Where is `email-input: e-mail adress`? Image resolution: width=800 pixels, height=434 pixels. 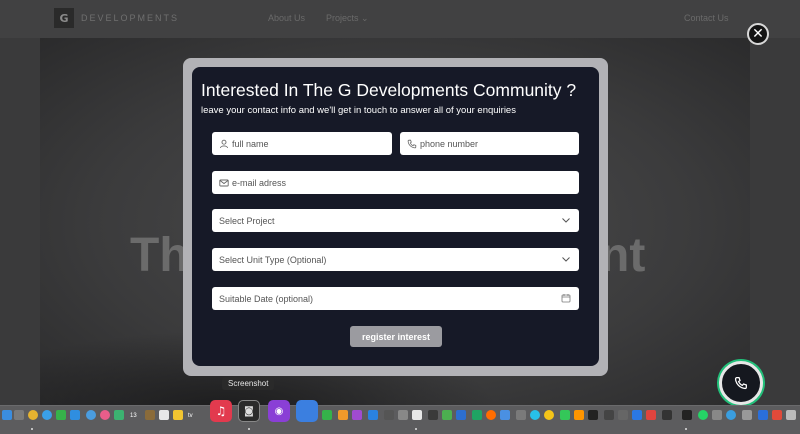
email-input: e-mail adress is located at coordinates (395, 182).